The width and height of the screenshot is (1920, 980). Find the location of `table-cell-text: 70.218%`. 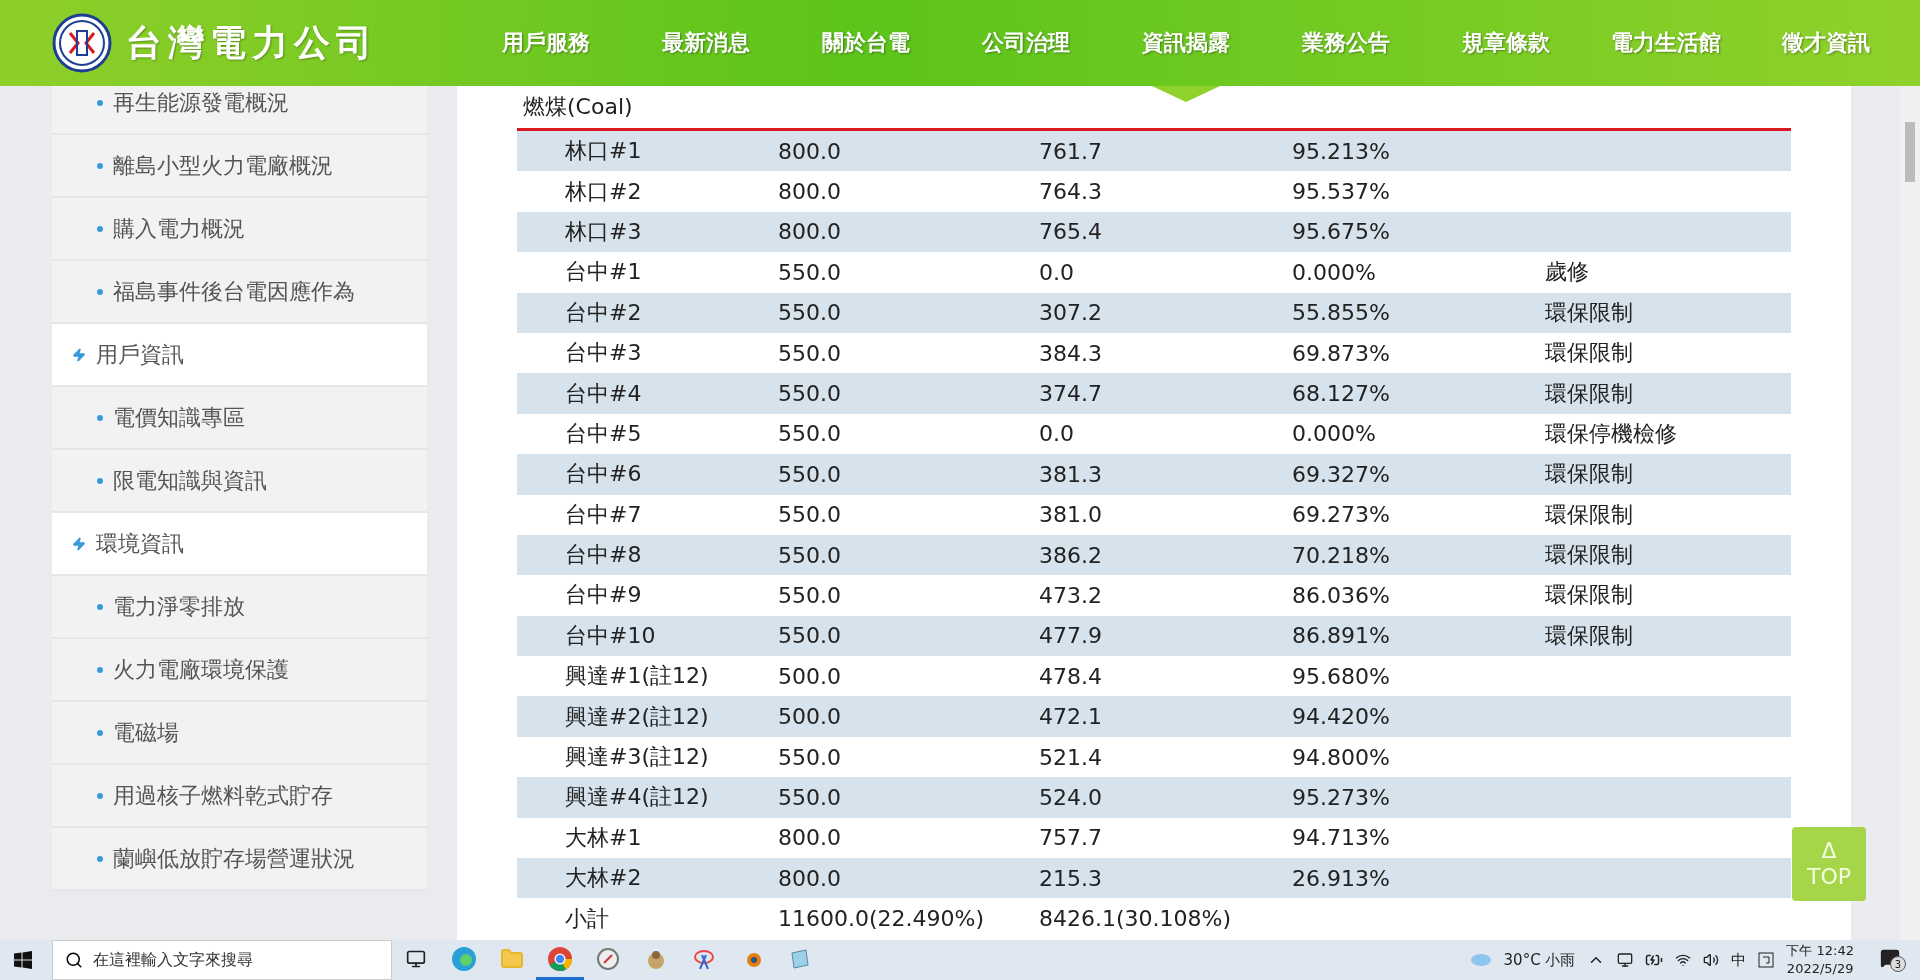

table-cell-text: 70.218% is located at coordinates (1341, 555).